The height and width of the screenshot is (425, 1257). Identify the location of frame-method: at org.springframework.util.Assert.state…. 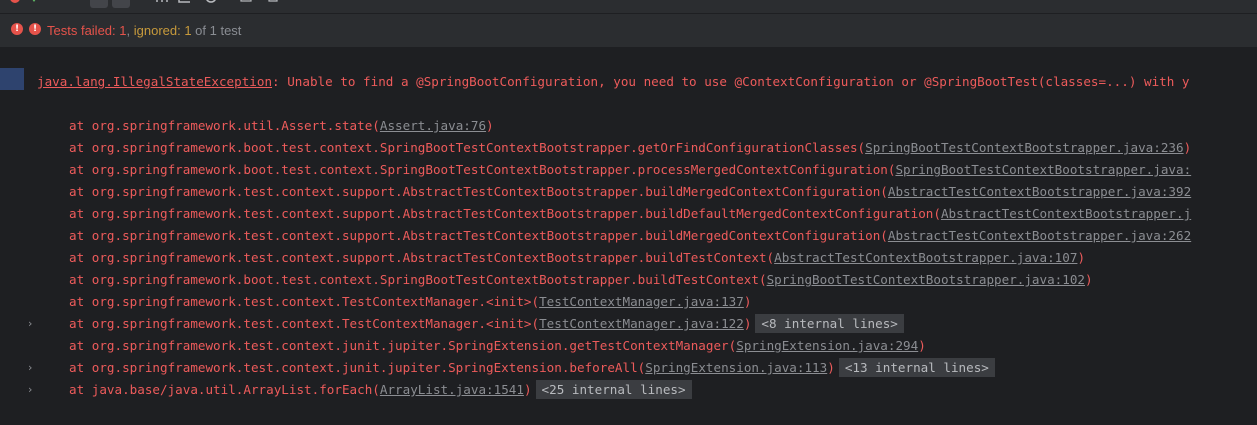
(224, 125).